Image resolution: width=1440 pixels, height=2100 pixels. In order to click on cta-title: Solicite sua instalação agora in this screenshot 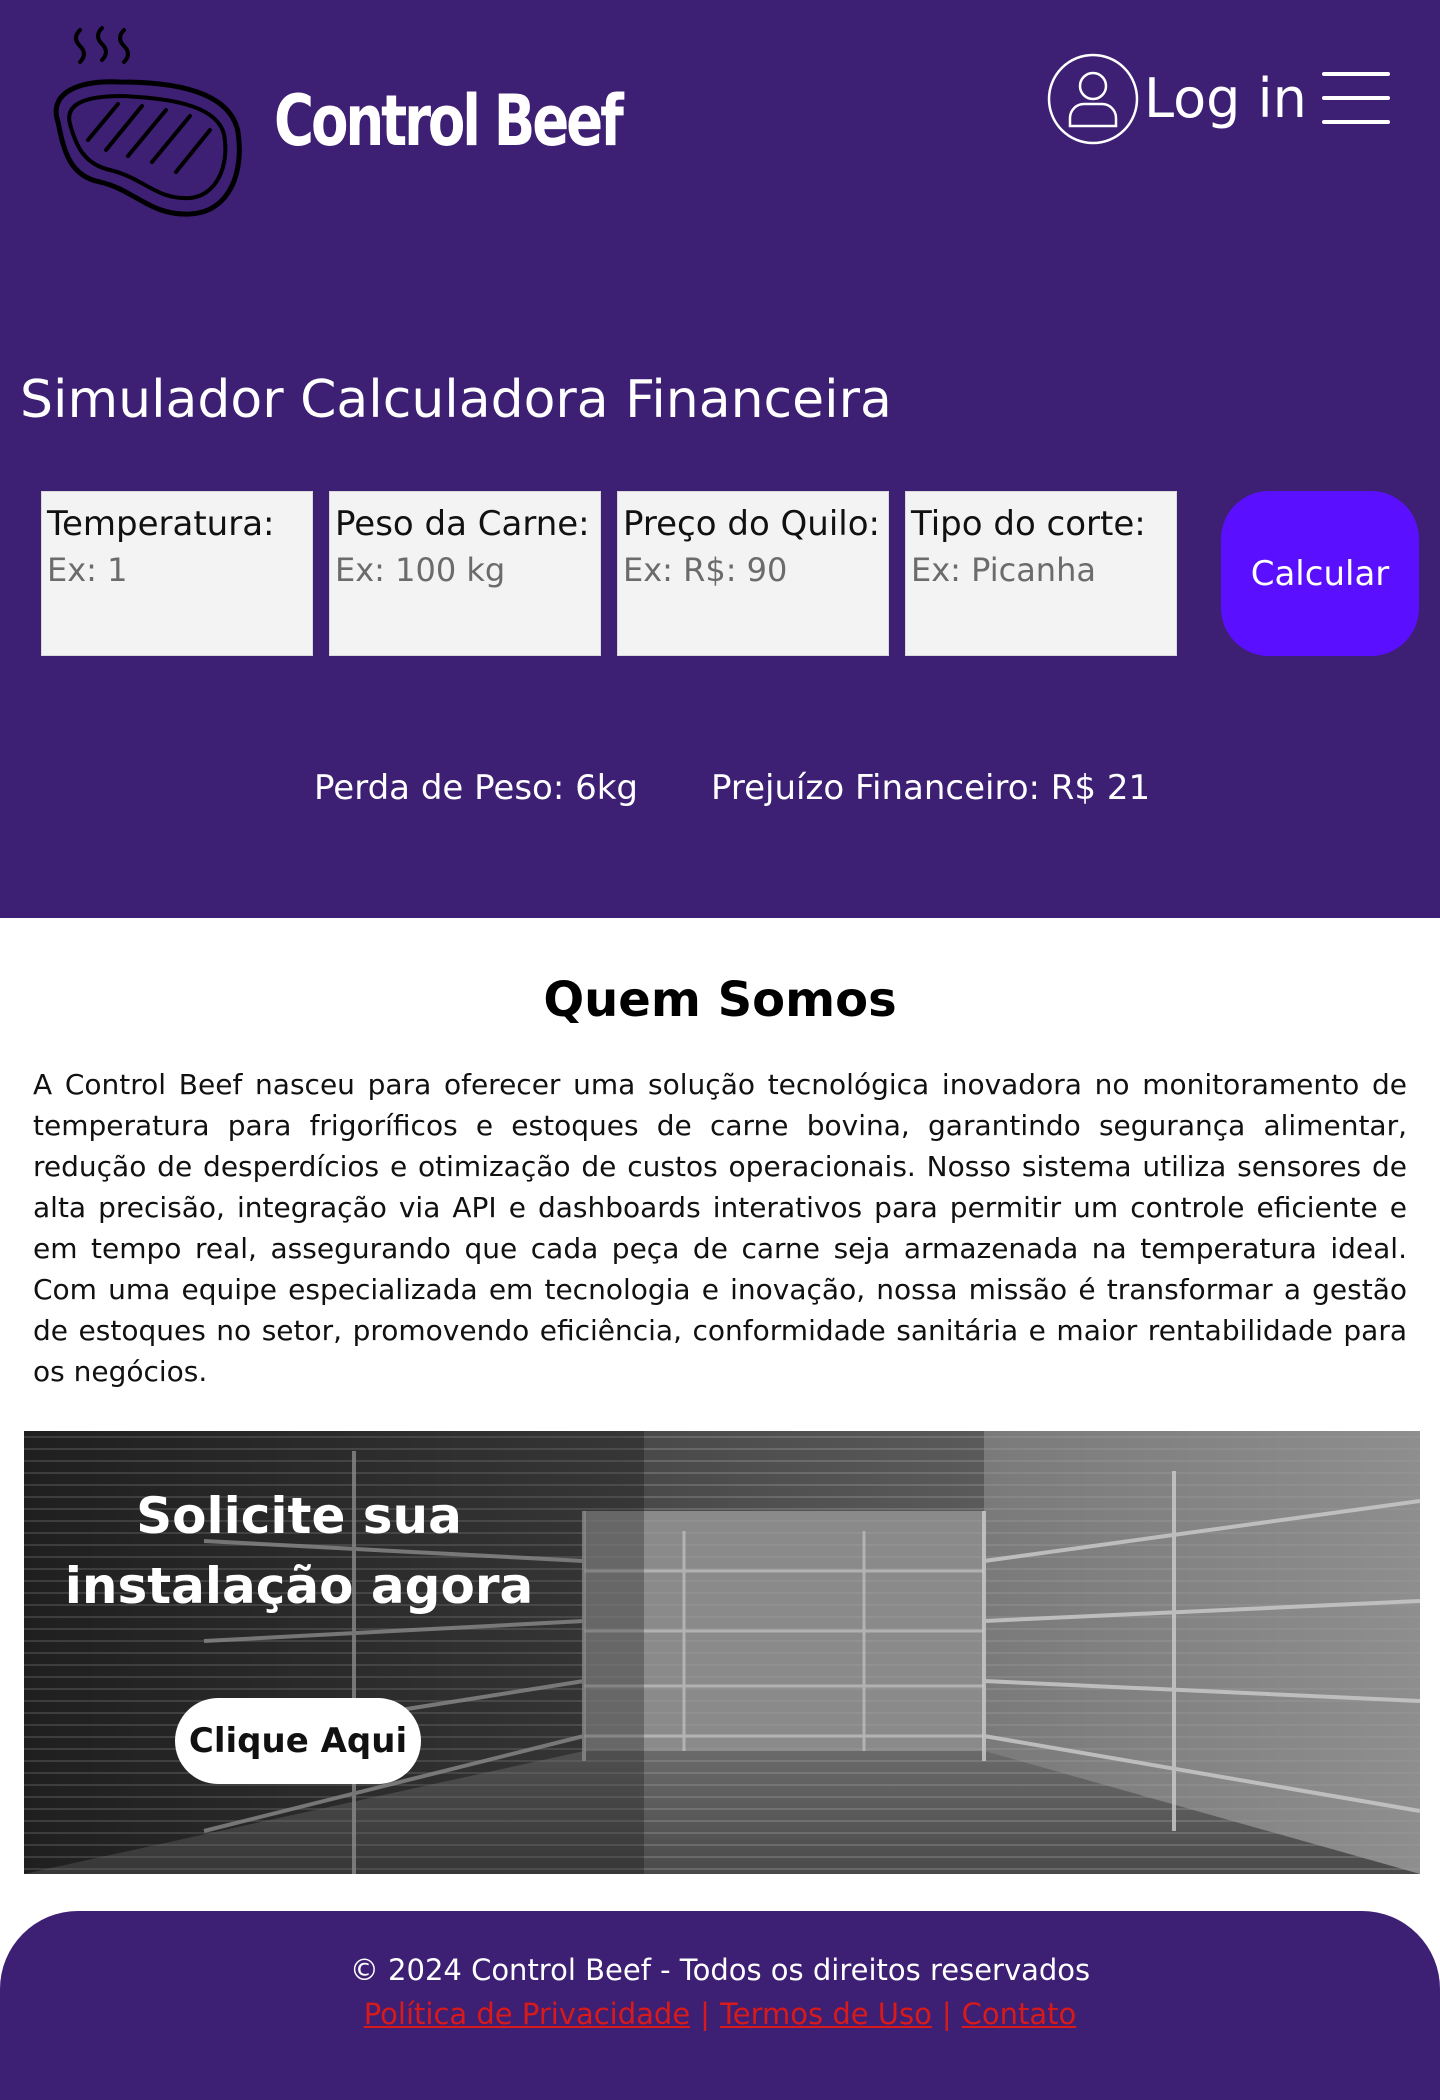, I will do `click(299, 1551)`.